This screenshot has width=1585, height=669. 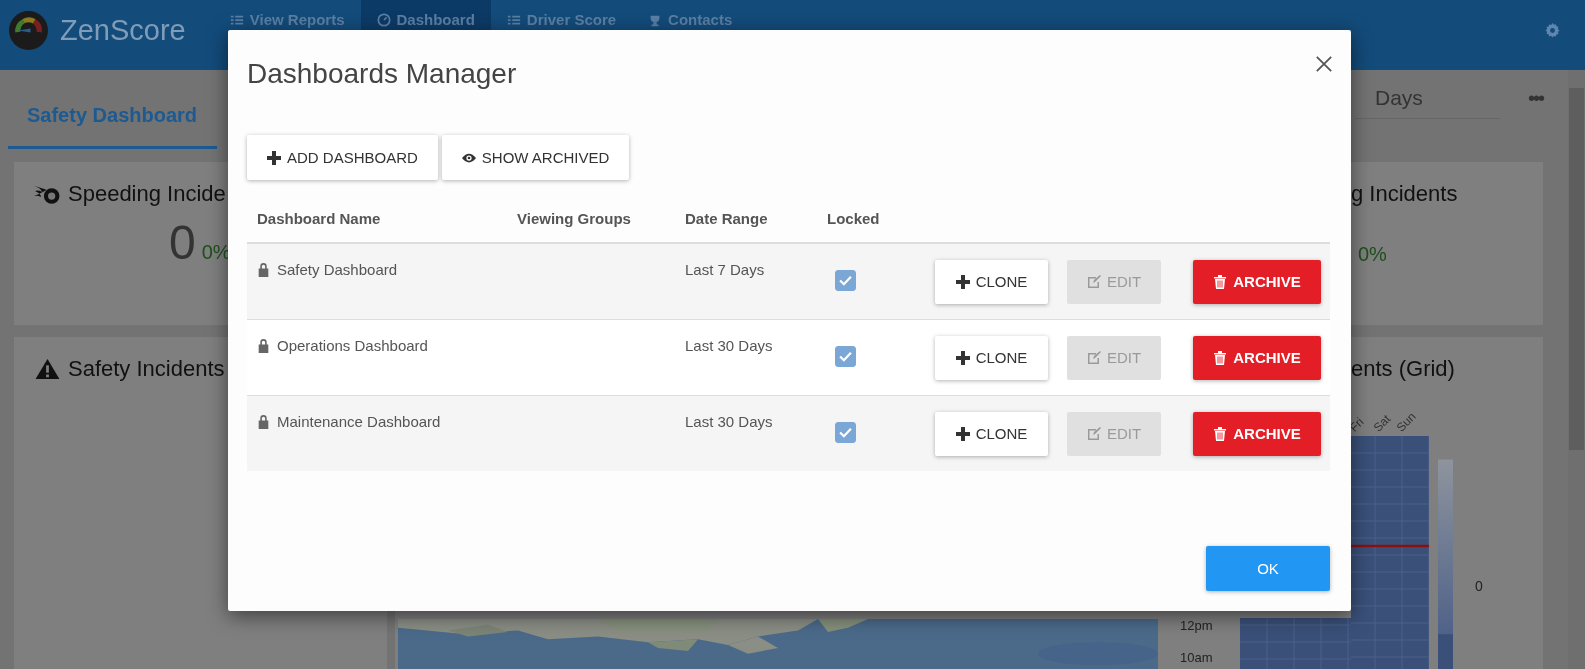 What do you see at coordinates (47, 369) in the screenshot?
I see `warning-icon` at bounding box center [47, 369].